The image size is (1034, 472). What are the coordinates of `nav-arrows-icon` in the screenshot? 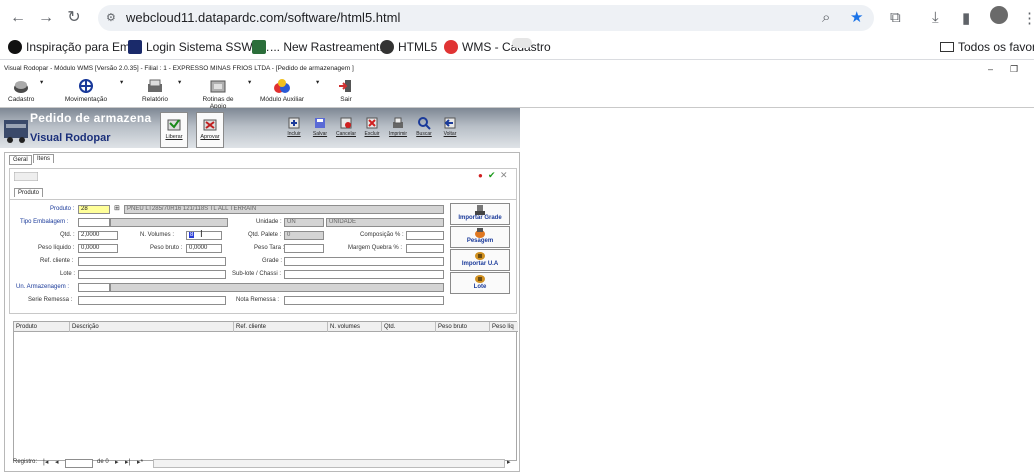 It's located at (26, 176).